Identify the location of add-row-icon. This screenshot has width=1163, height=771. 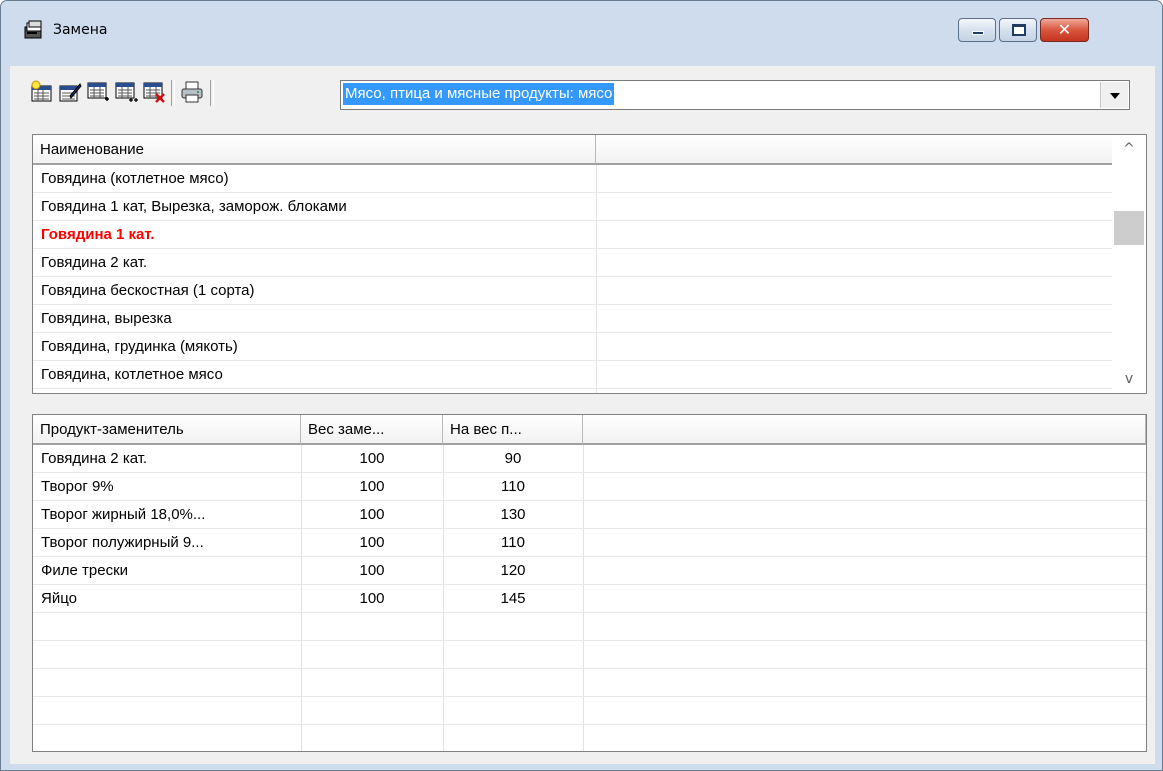
(98, 92).